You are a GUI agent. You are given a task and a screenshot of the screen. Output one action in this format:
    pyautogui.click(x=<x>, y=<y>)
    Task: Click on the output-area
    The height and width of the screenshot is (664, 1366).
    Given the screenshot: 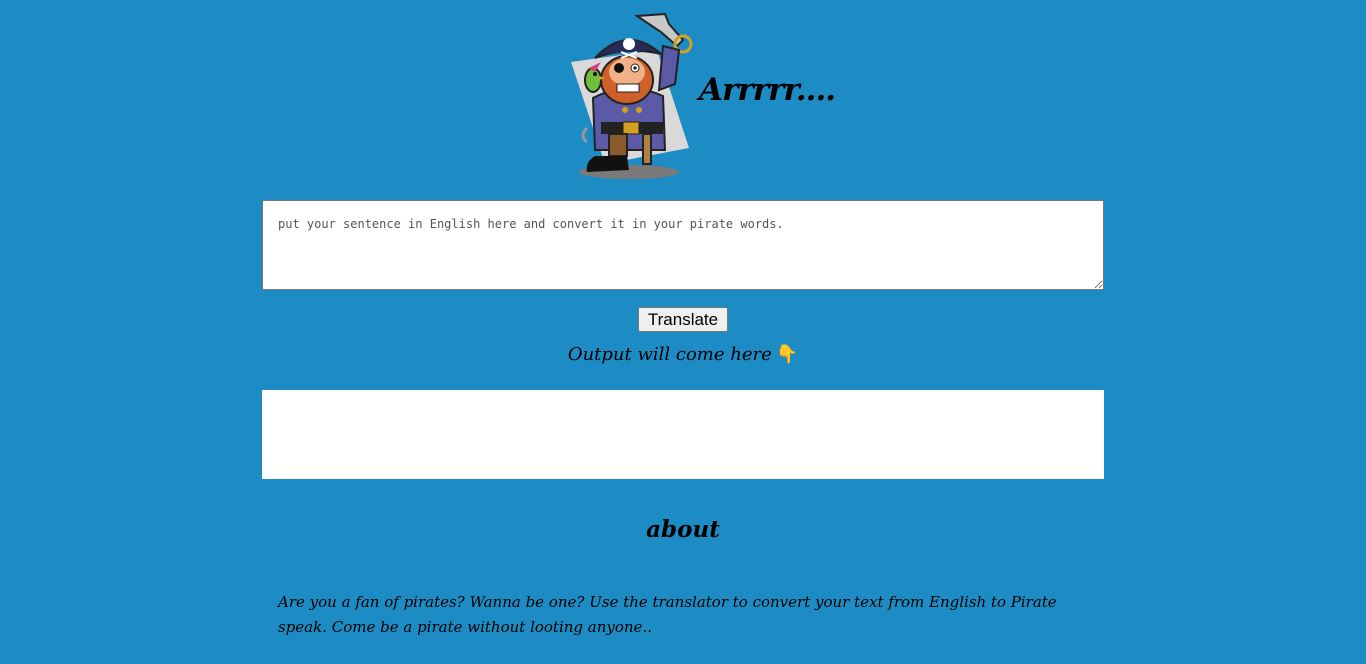 What is the action you would take?
    pyautogui.click(x=683, y=434)
    